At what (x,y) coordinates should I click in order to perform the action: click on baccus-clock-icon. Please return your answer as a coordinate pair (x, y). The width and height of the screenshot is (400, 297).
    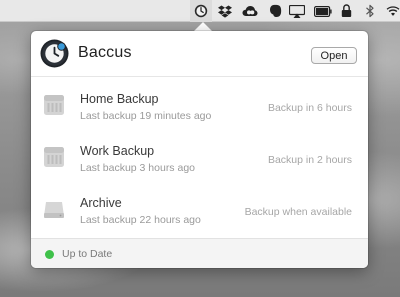
    Looking at the image, I should click on (201, 11).